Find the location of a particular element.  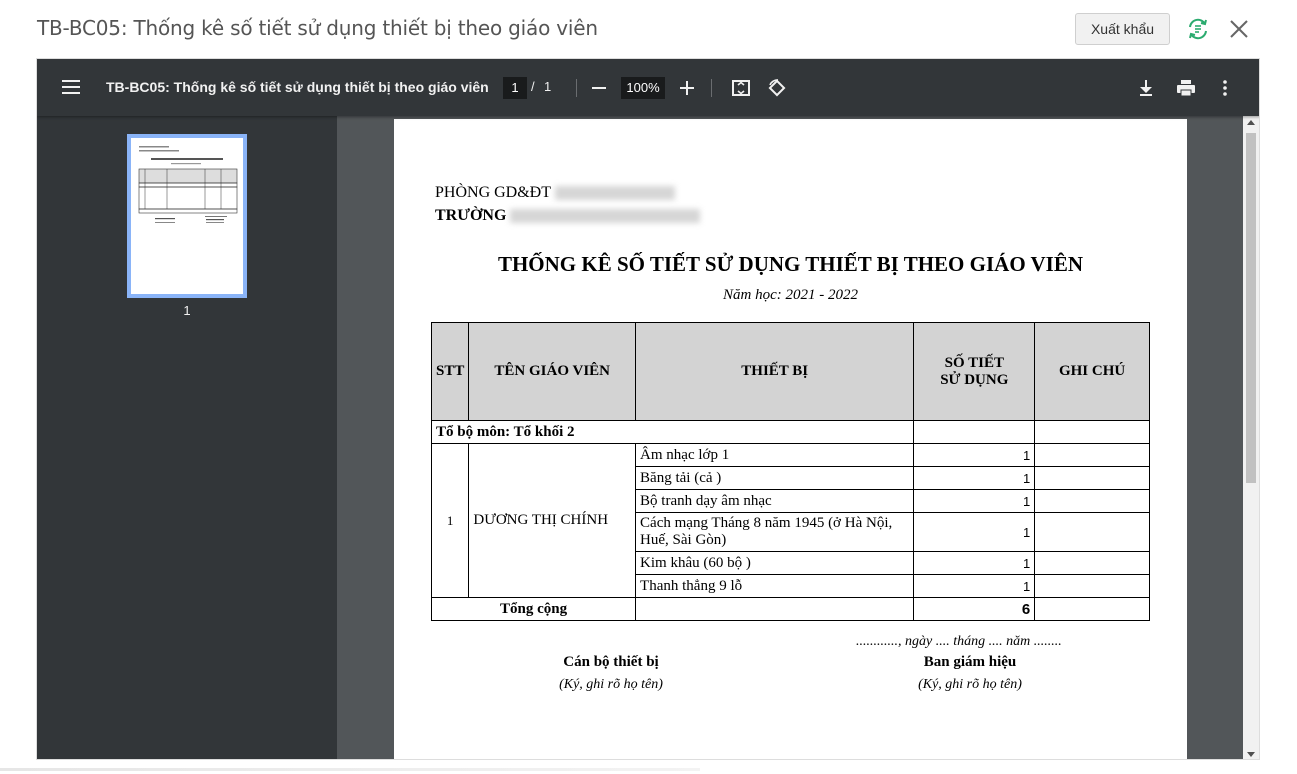

refresh-icon is located at coordinates (1198, 29).